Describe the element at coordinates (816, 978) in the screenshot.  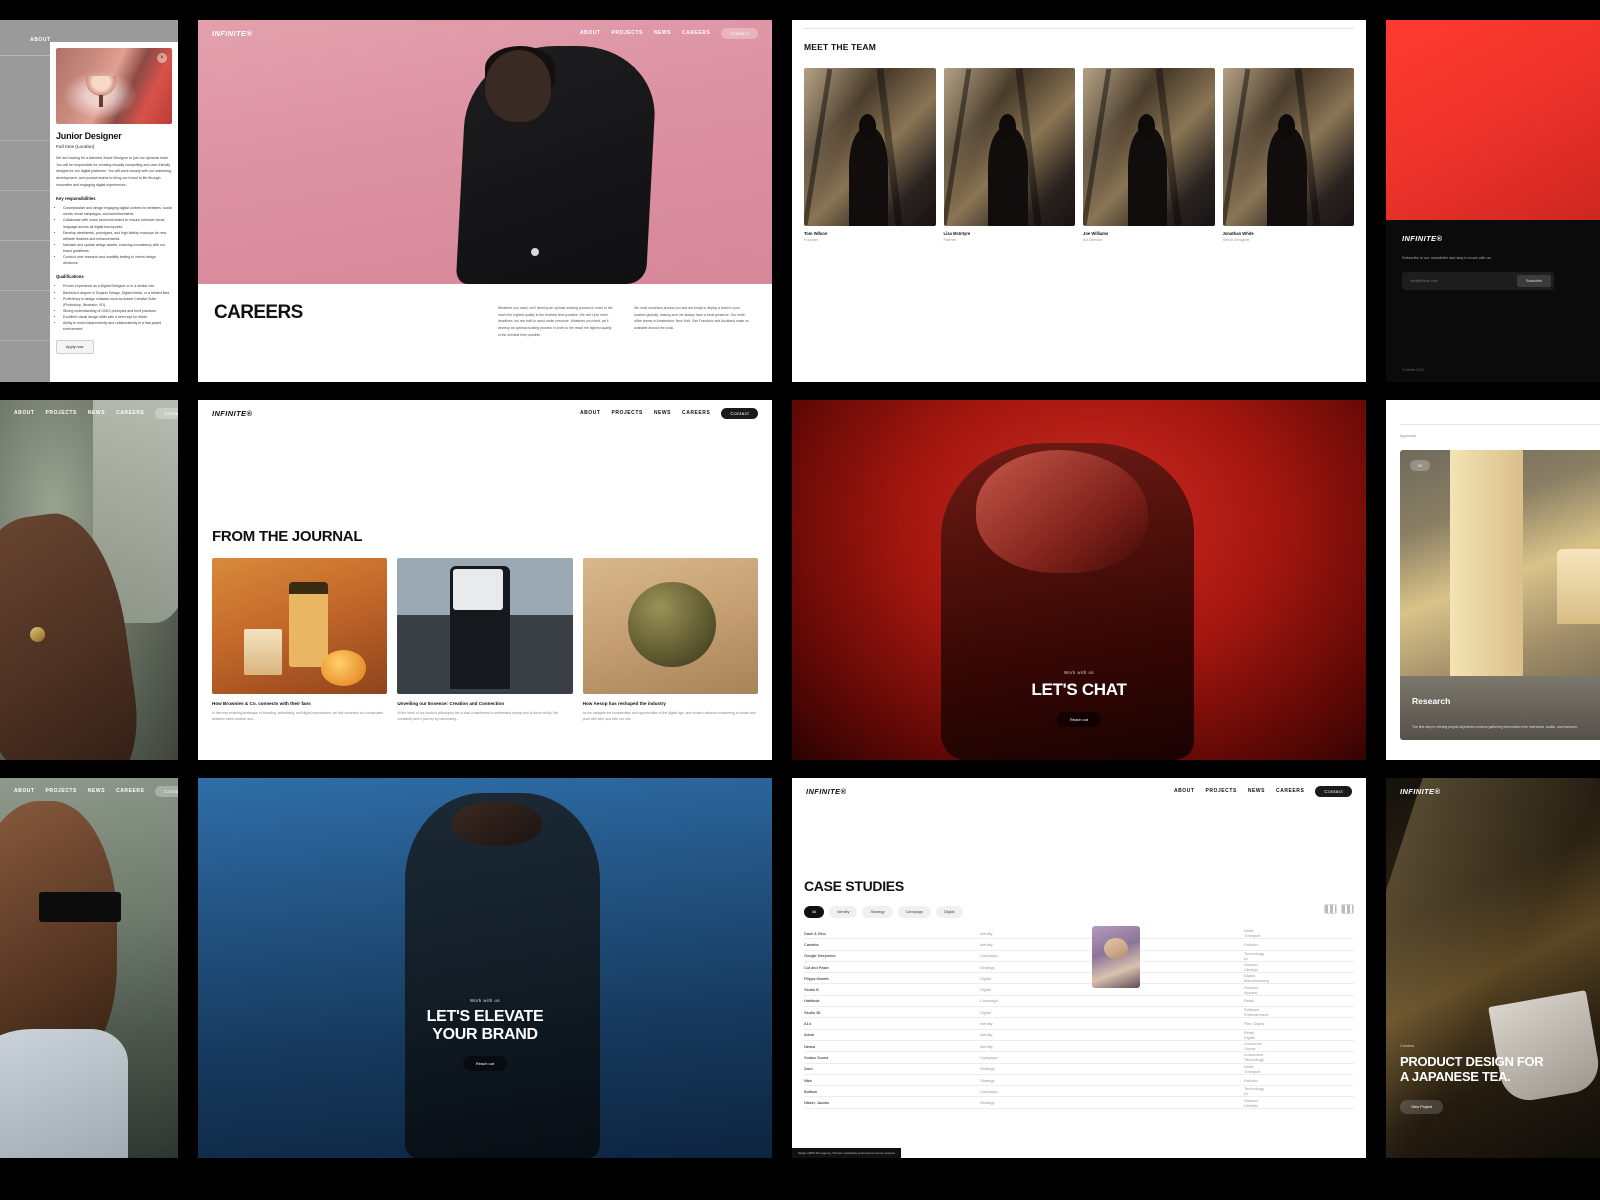
I see `client-name: Filippa Moretti` at that location.